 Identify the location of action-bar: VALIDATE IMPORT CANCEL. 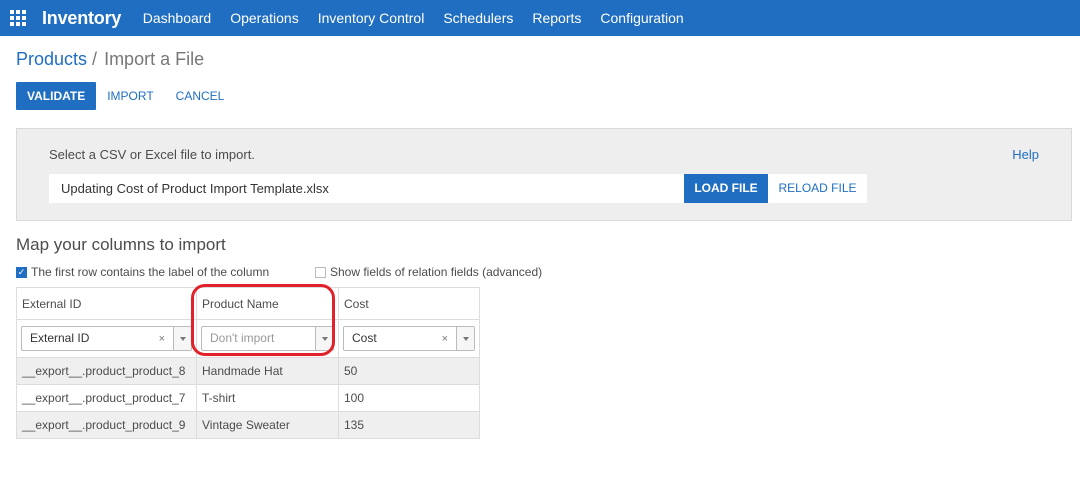
(125, 96).